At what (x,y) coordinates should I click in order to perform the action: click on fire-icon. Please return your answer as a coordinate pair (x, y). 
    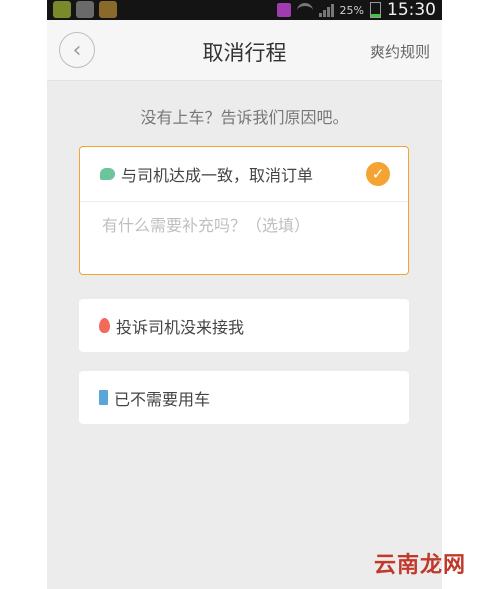
    Looking at the image, I should click on (104, 325).